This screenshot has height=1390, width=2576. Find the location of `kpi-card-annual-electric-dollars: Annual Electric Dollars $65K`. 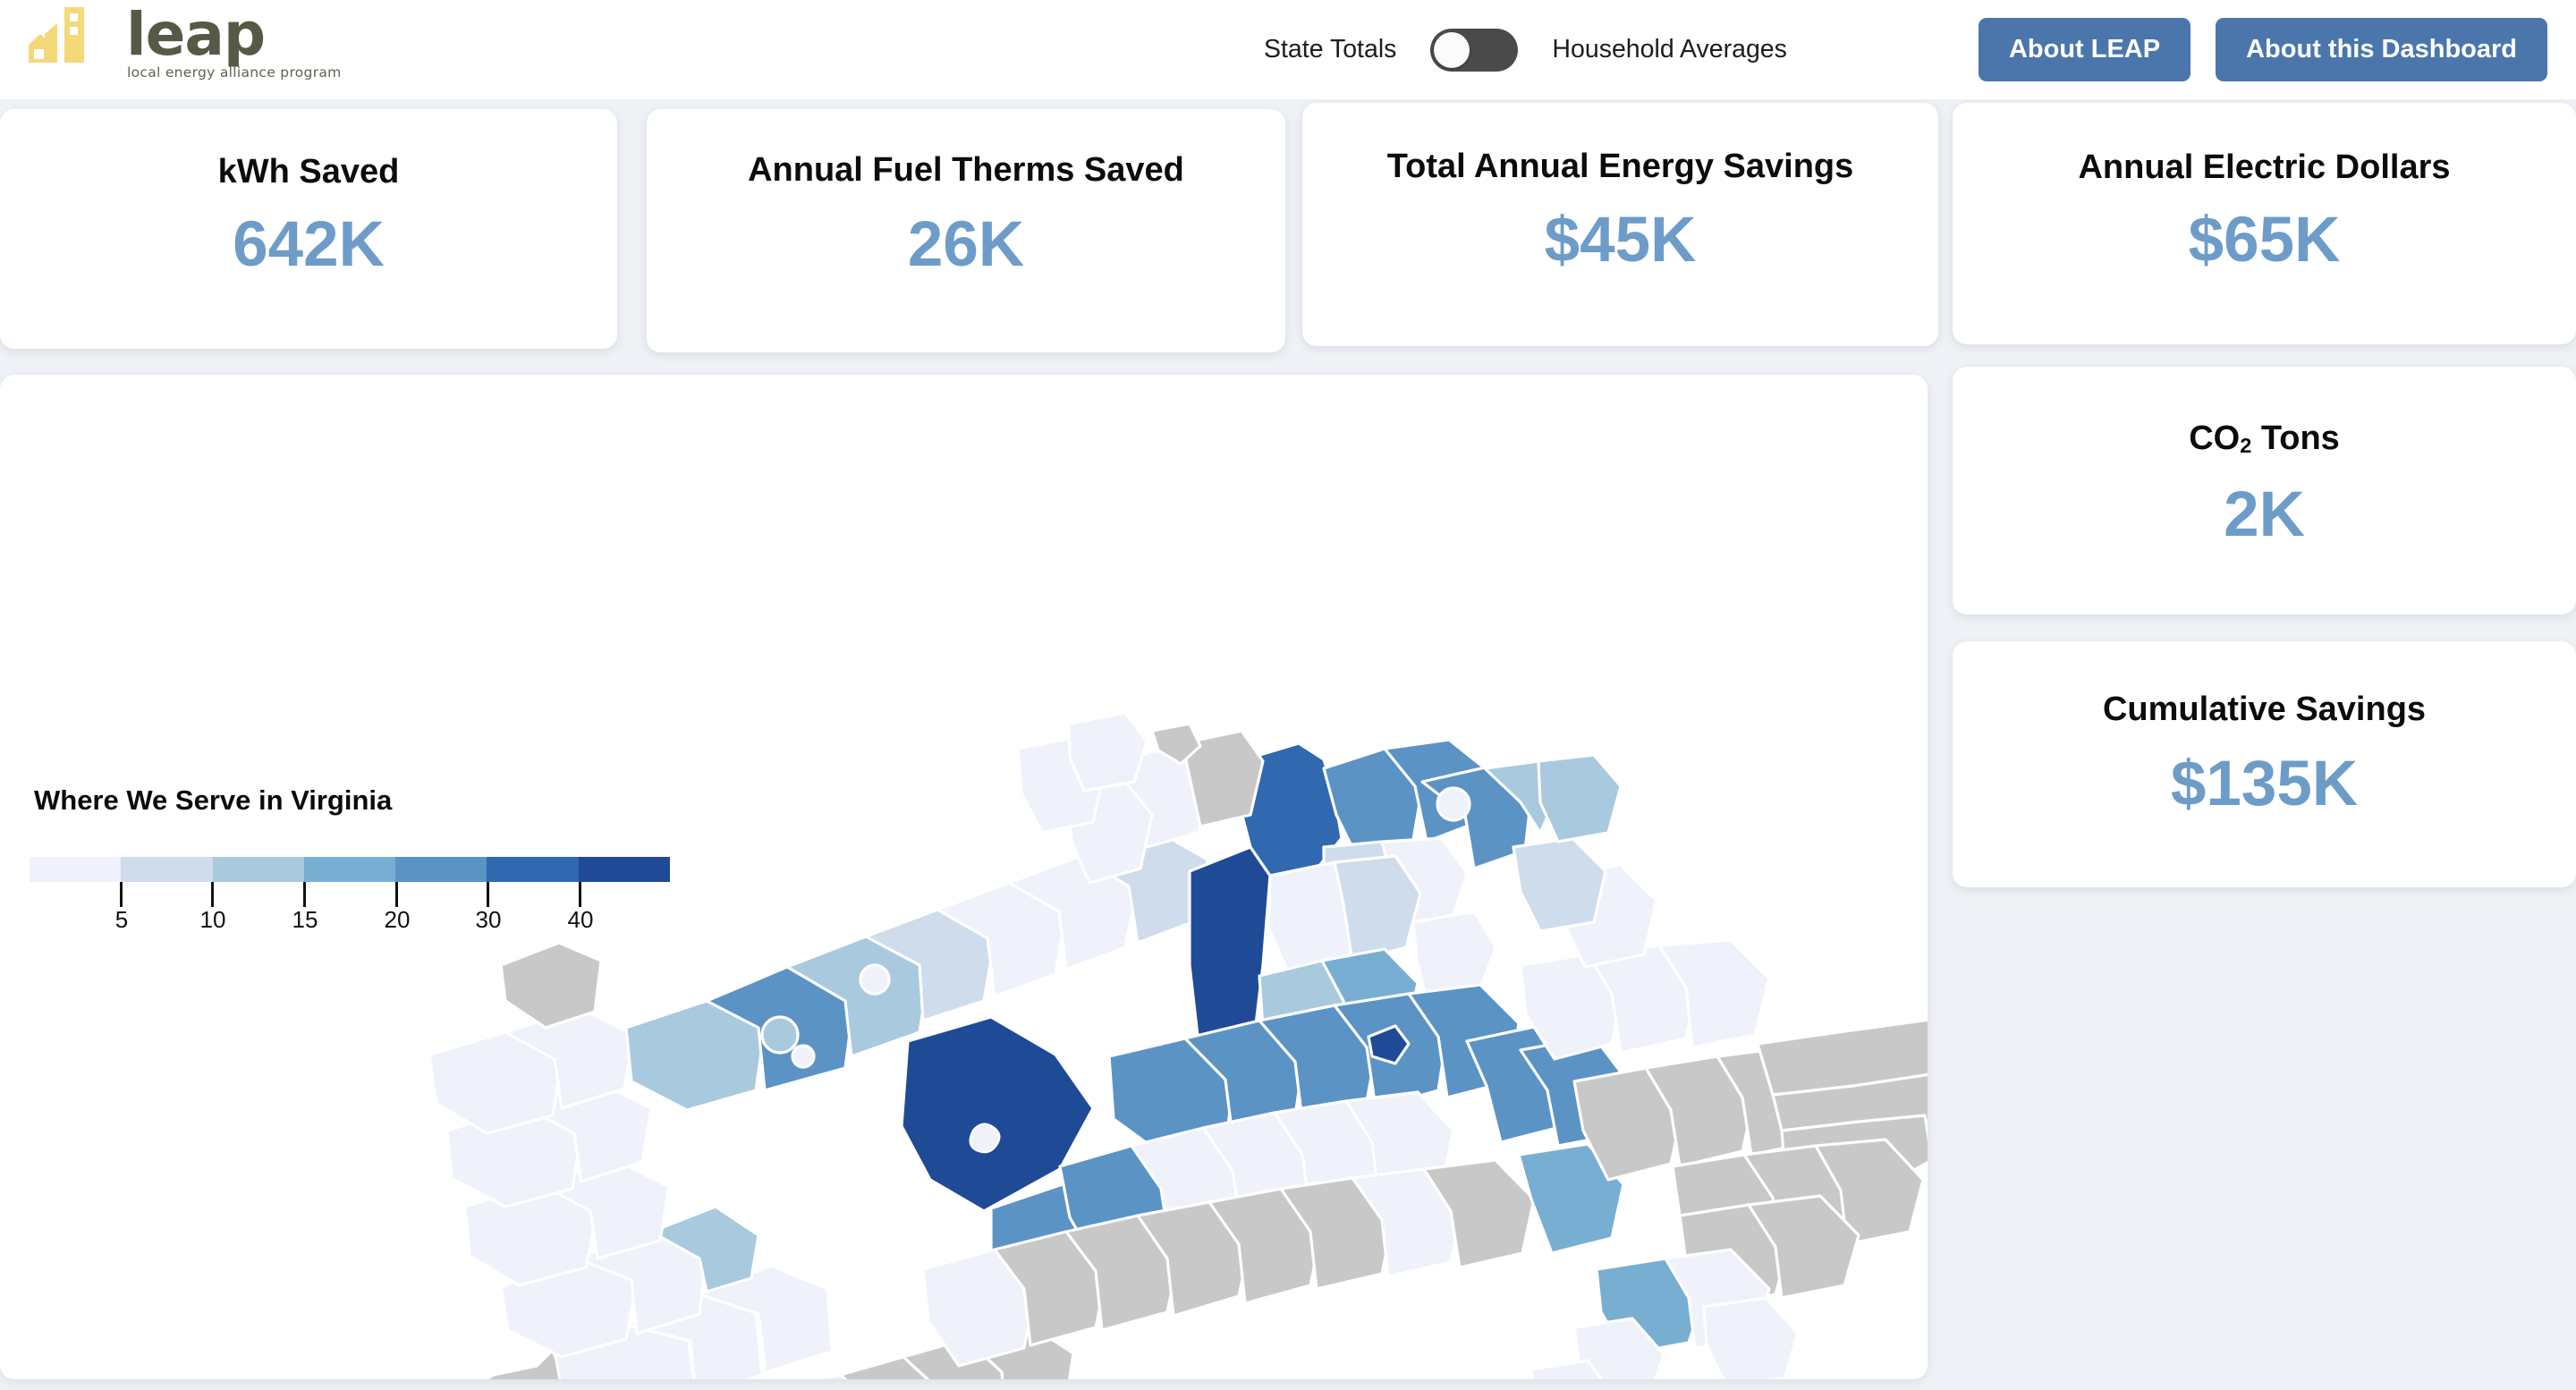

kpi-card-annual-electric-dollars: Annual Electric Dollars $65K is located at coordinates (2264, 223).